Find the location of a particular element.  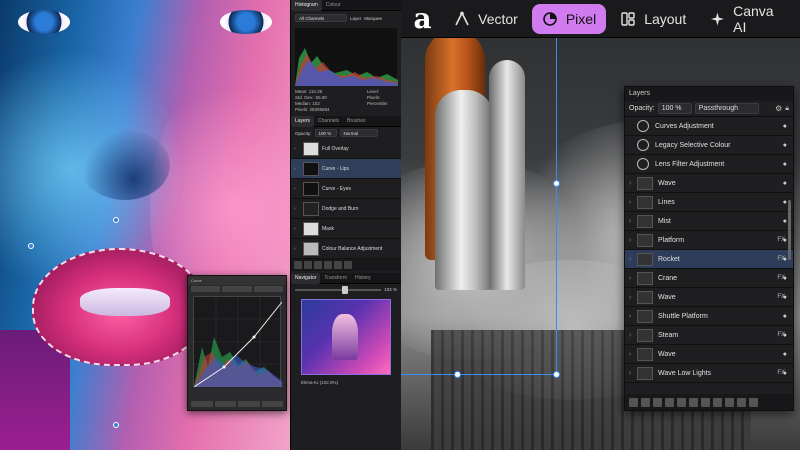

layer-row: › Mist ● is located at coordinates (709, 221).